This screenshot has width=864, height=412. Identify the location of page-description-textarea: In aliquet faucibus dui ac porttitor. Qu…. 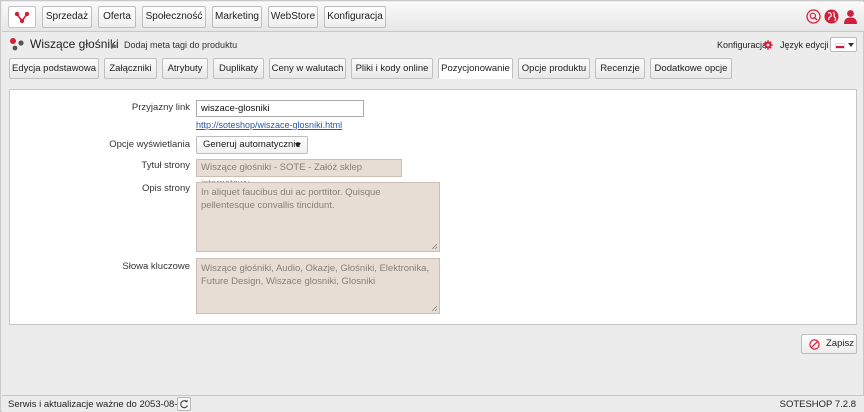
(318, 217).